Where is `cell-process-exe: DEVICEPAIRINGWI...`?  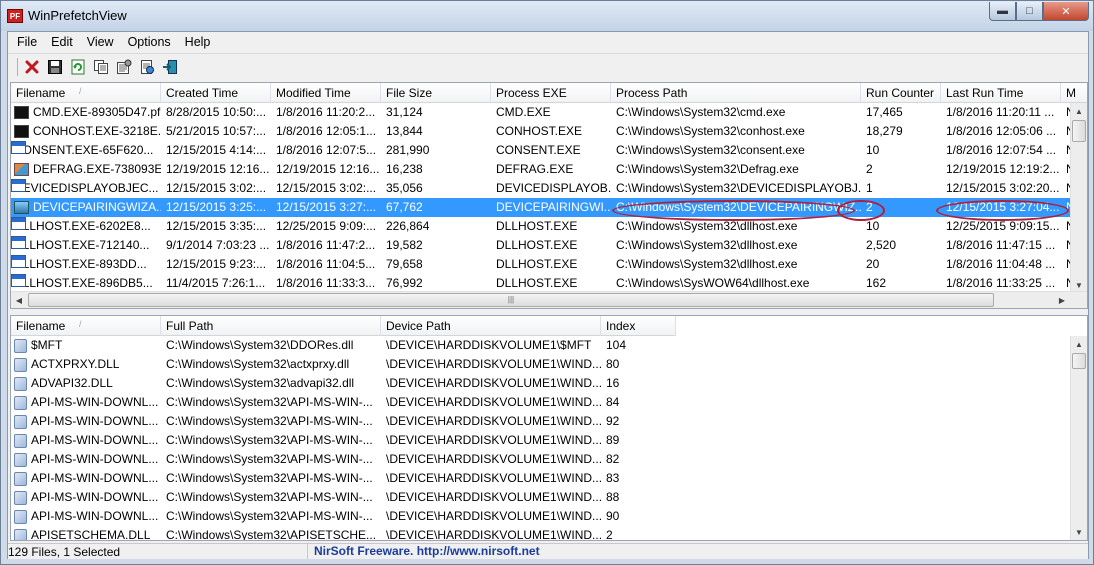 cell-process-exe: DEVICEPAIRINGWI... is located at coordinates (551, 207).